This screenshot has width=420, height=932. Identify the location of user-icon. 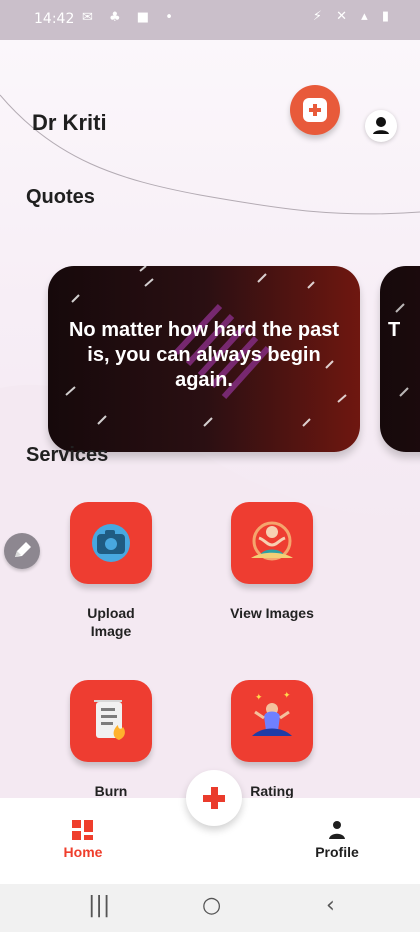
(381, 125).